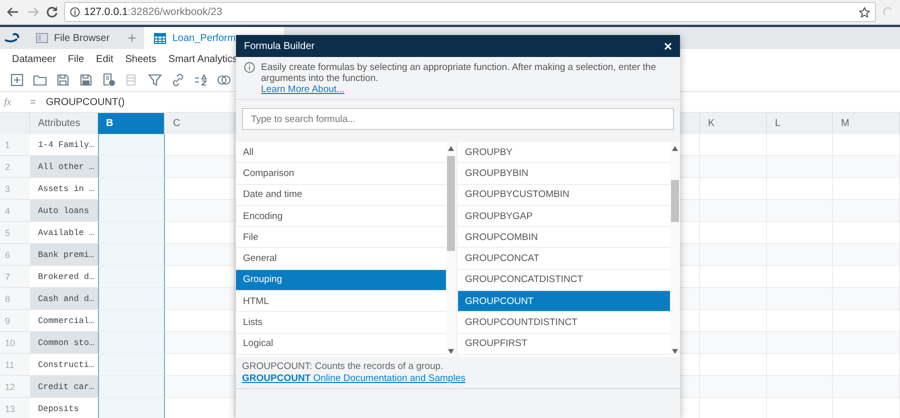  I want to click on function-item: GROUPBY, so click(564, 153).